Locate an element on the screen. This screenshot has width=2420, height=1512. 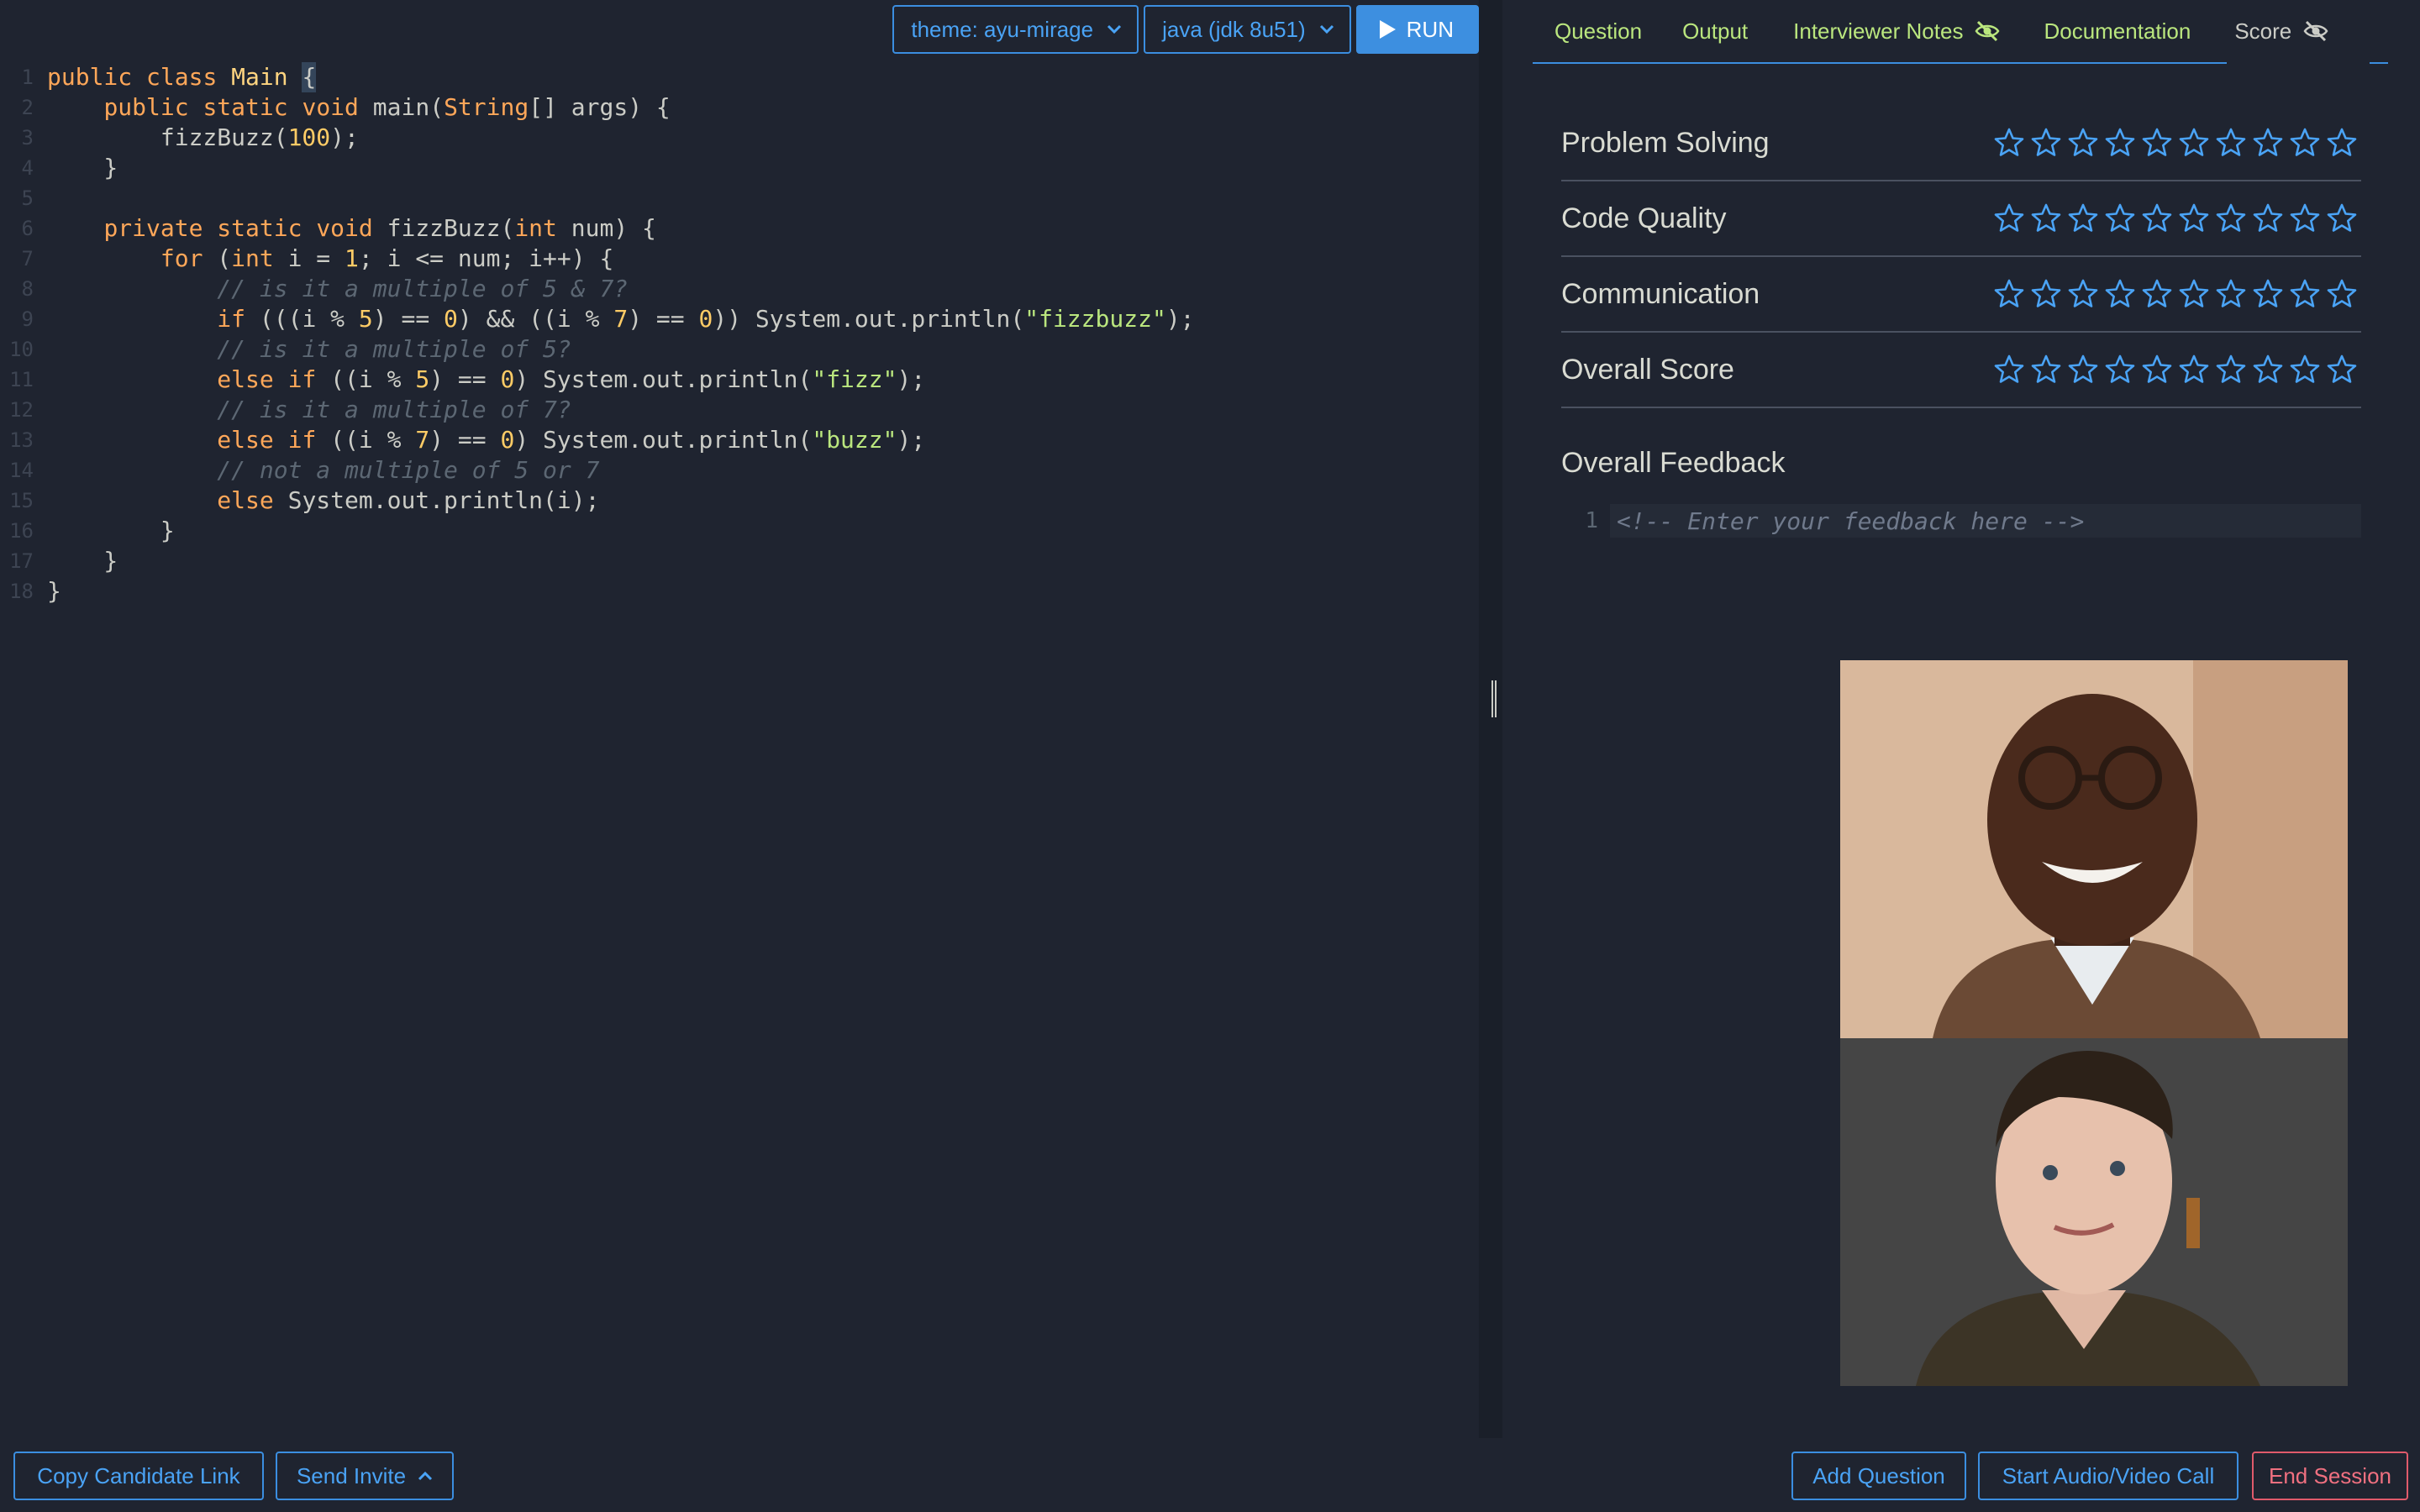
line-number: 12 is located at coordinates (22, 410).